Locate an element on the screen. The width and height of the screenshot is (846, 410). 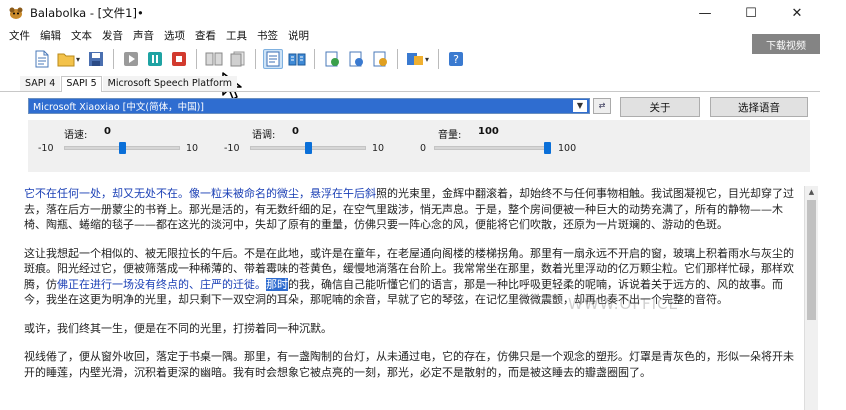
new-document-button is located at coordinates (42, 59).